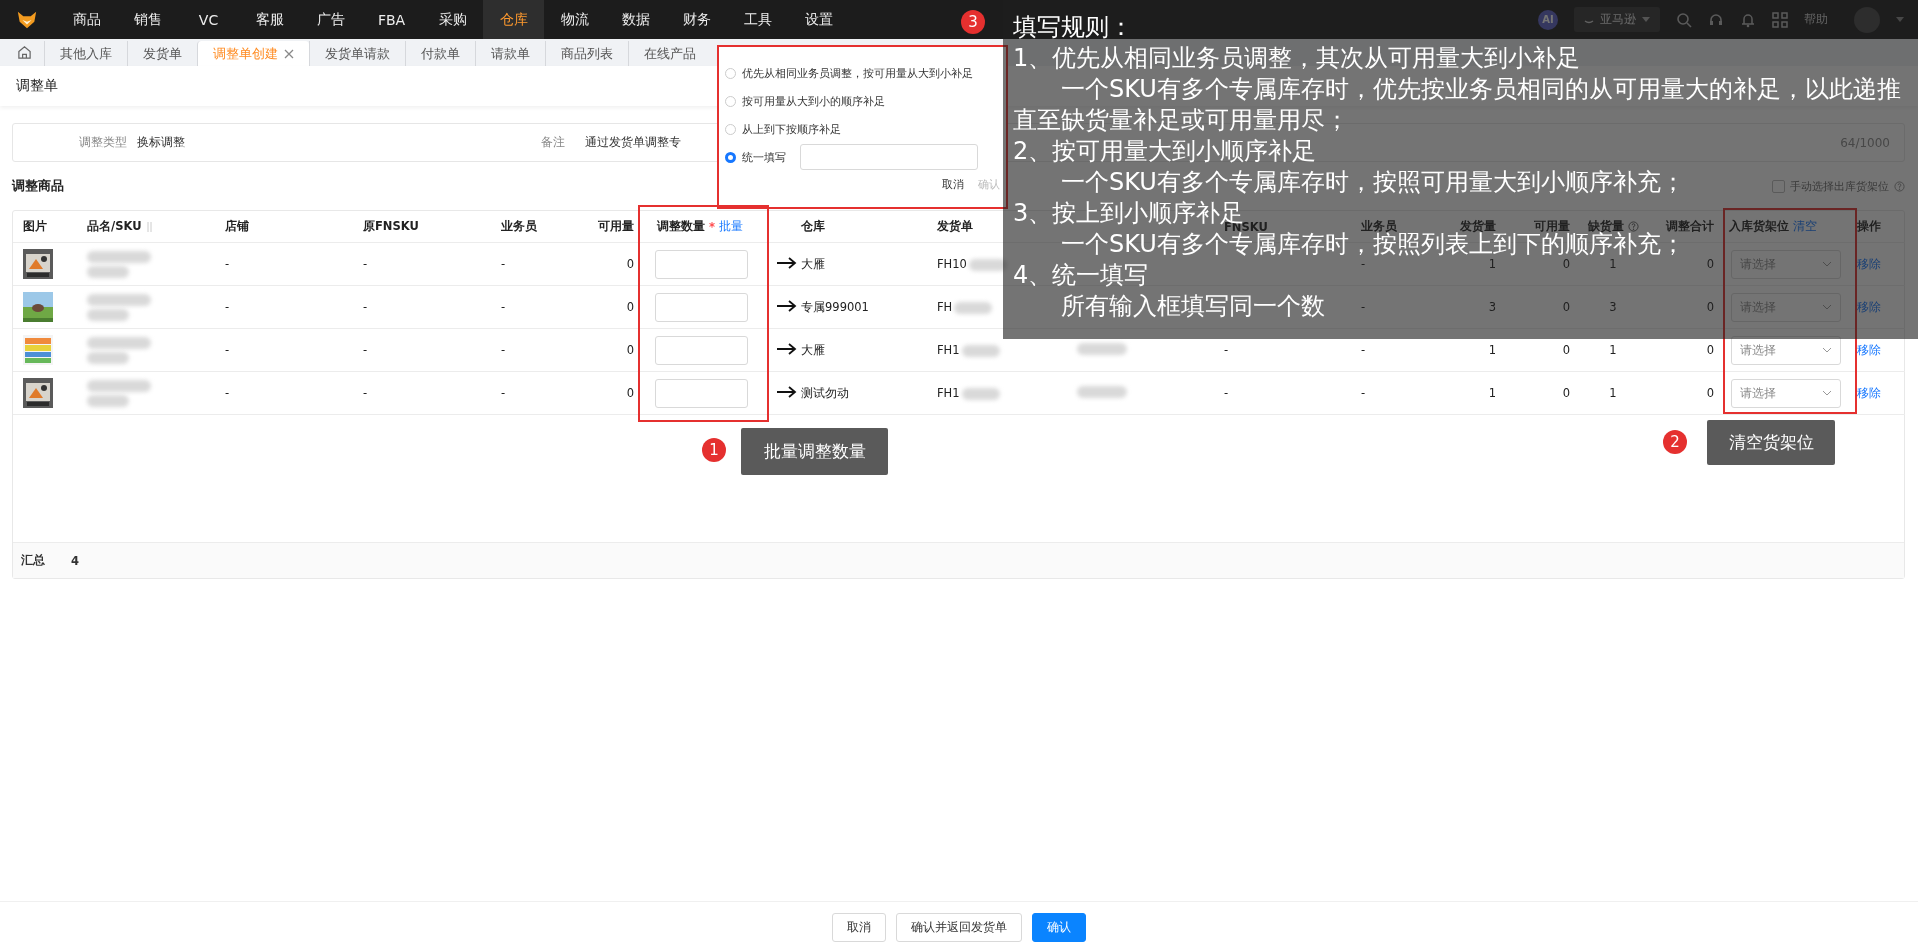 The height and width of the screenshot is (952, 1918). What do you see at coordinates (757, 19) in the screenshot?
I see `nav-item: 工具` at bounding box center [757, 19].